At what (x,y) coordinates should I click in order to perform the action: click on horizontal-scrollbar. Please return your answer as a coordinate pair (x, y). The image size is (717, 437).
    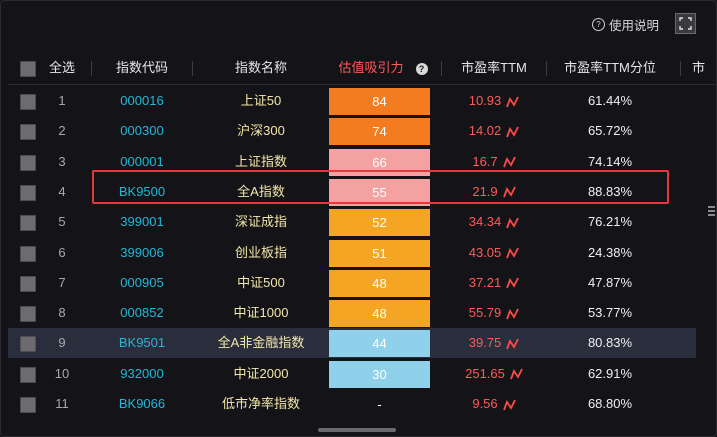
    Looking at the image, I should click on (357, 430).